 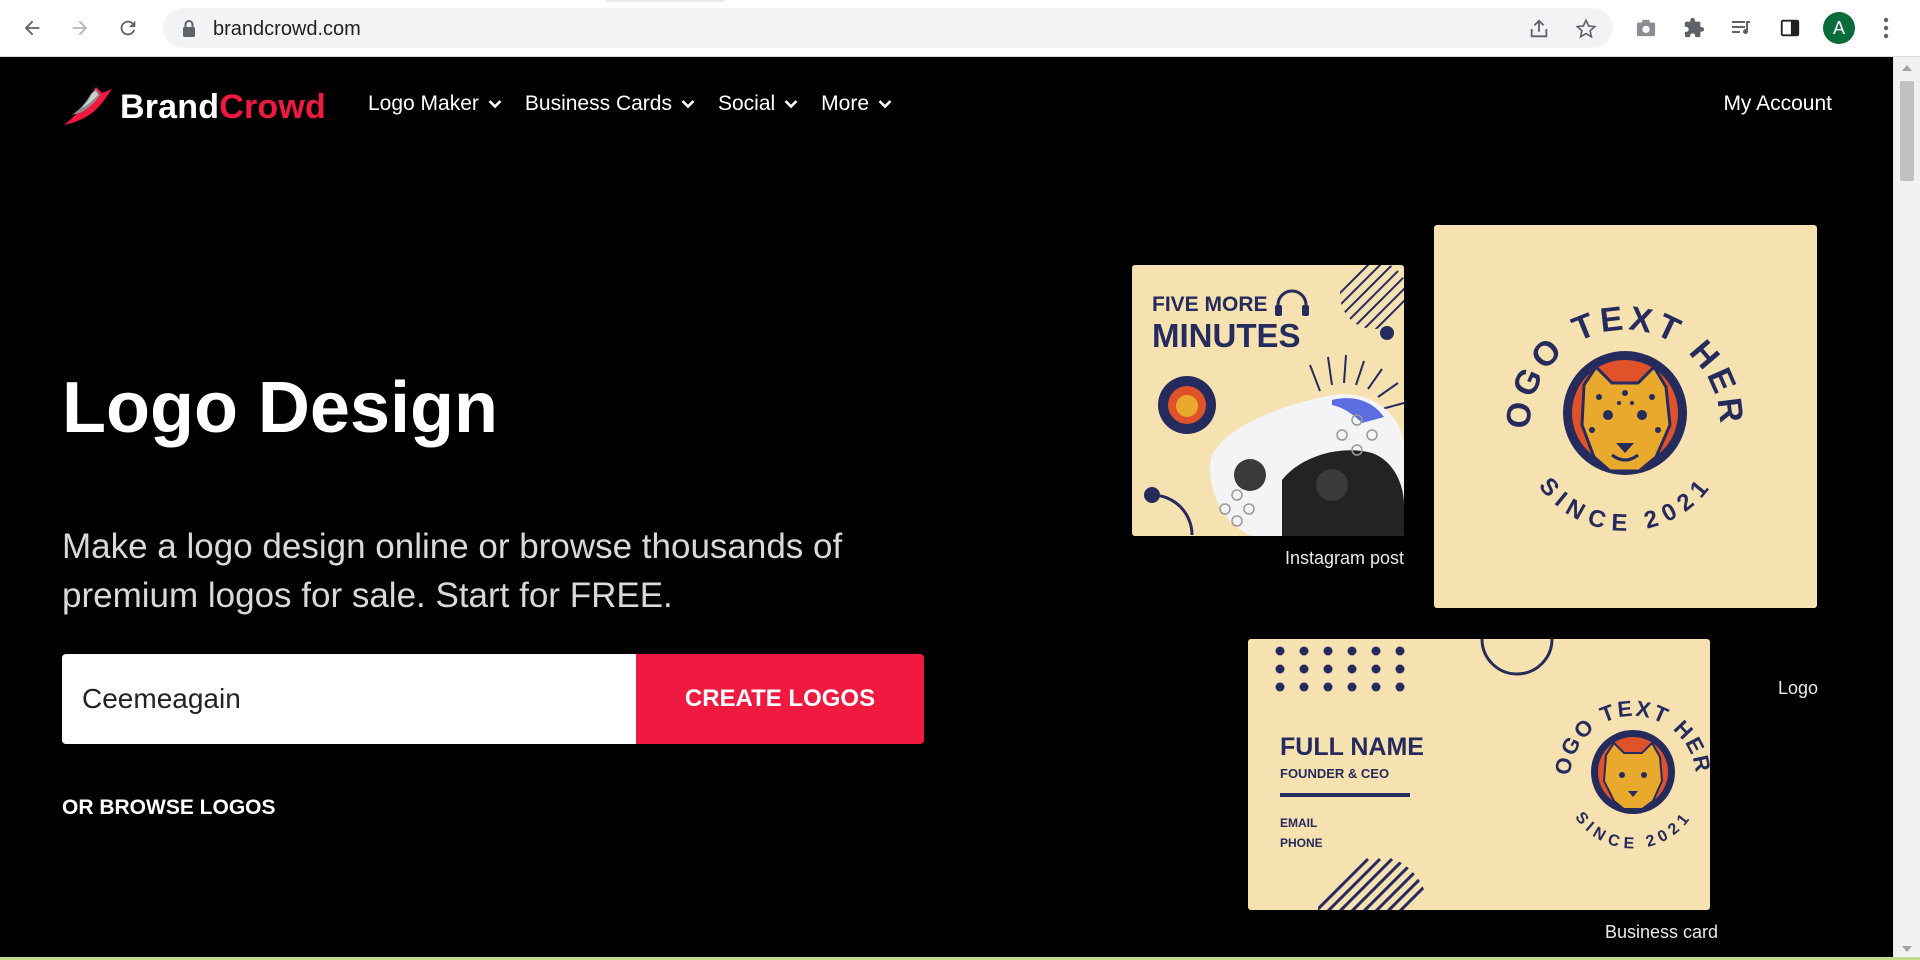 I want to click on url-text: brandcrowd.com, so click(x=287, y=29).